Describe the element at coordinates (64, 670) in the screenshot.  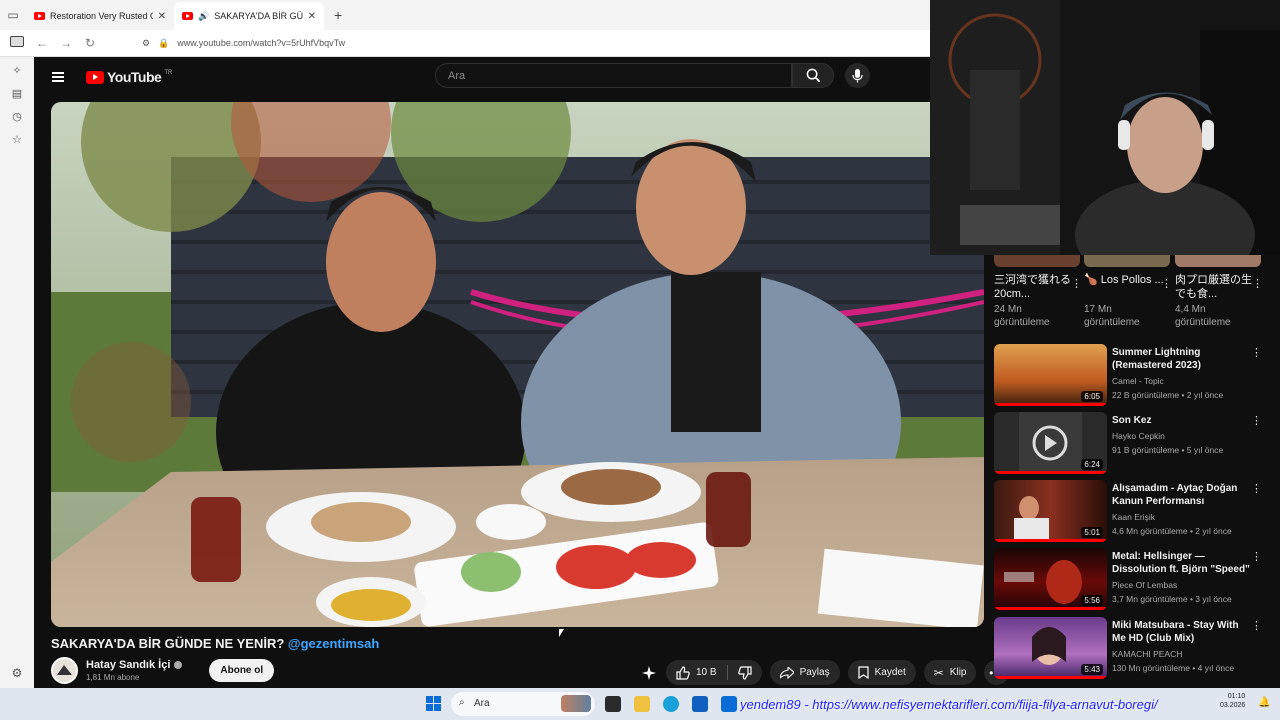
I see `avatar` at that location.